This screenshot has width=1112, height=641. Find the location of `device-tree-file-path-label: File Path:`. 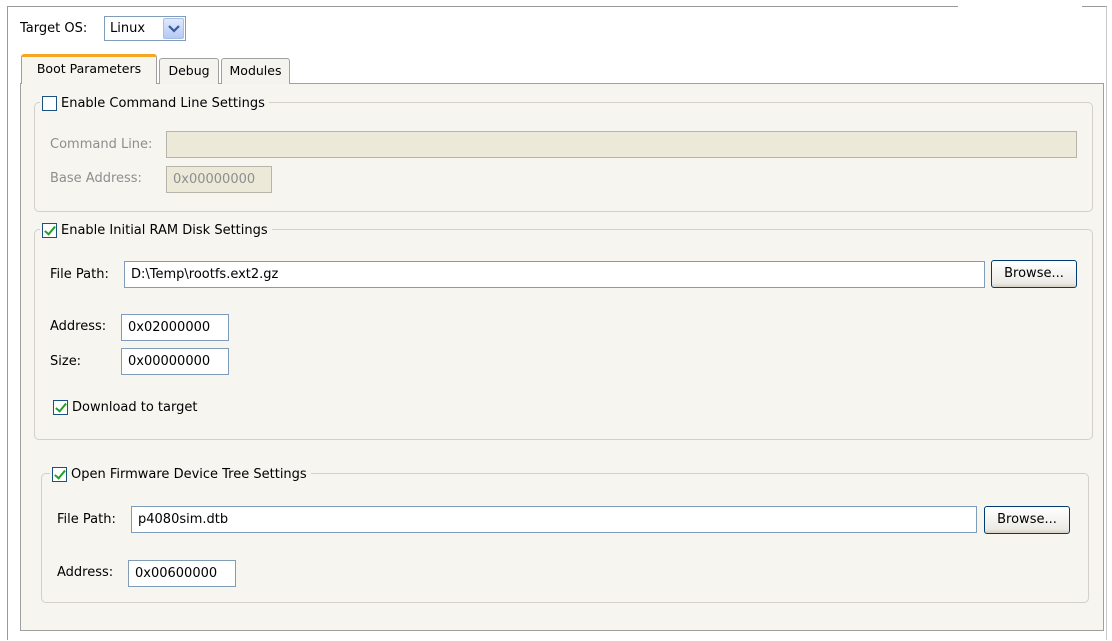

device-tree-file-path-label: File Path: is located at coordinates (86, 519).